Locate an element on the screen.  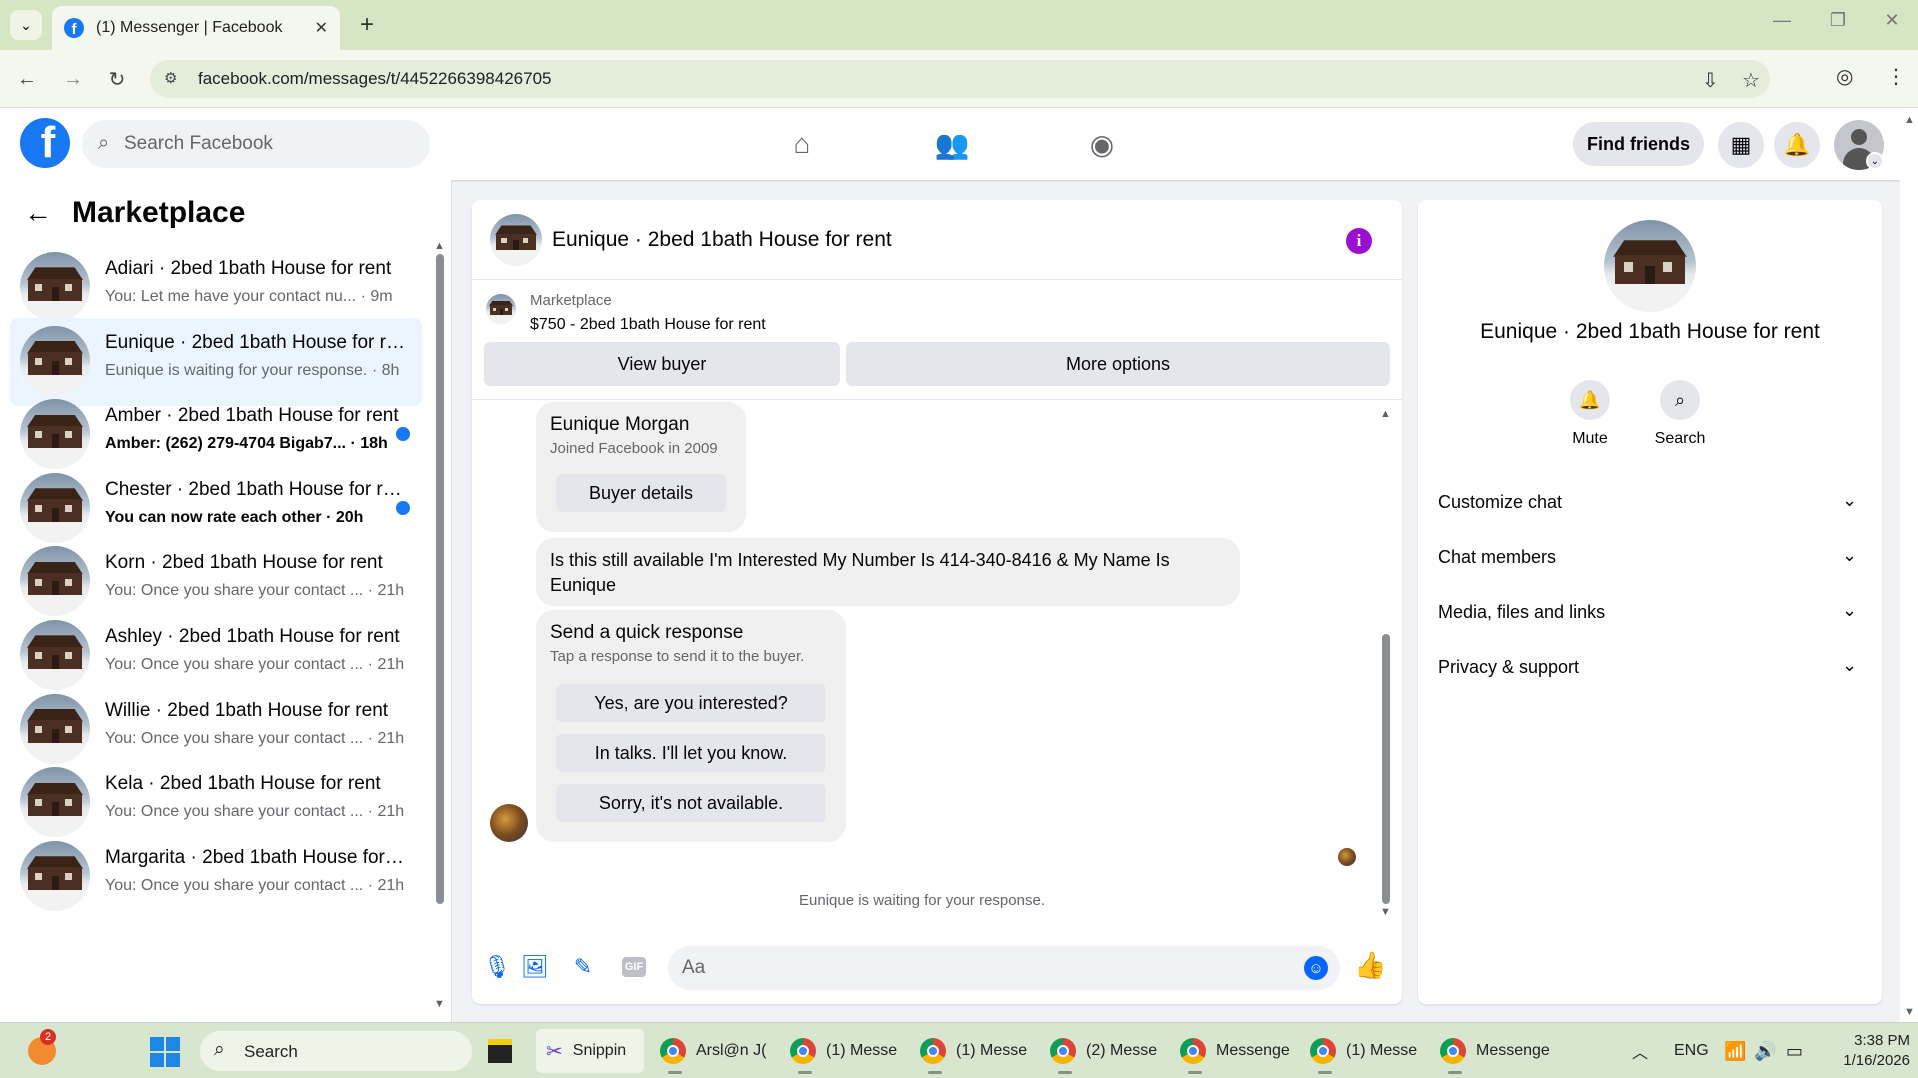
reload-button: ↻ is located at coordinates (117, 79).